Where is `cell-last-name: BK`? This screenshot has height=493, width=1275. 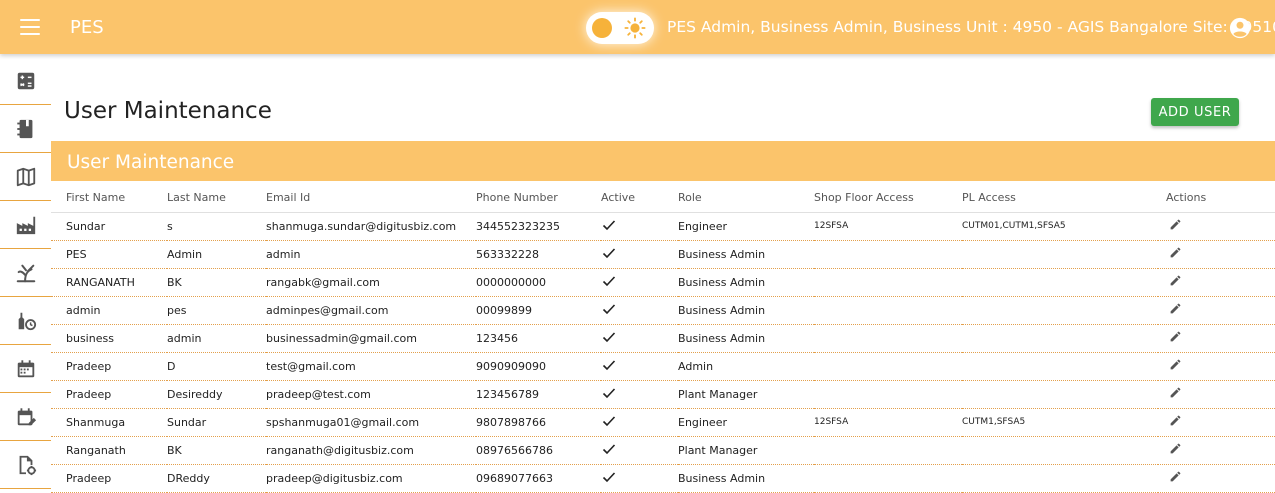 cell-last-name: BK is located at coordinates (216, 282).